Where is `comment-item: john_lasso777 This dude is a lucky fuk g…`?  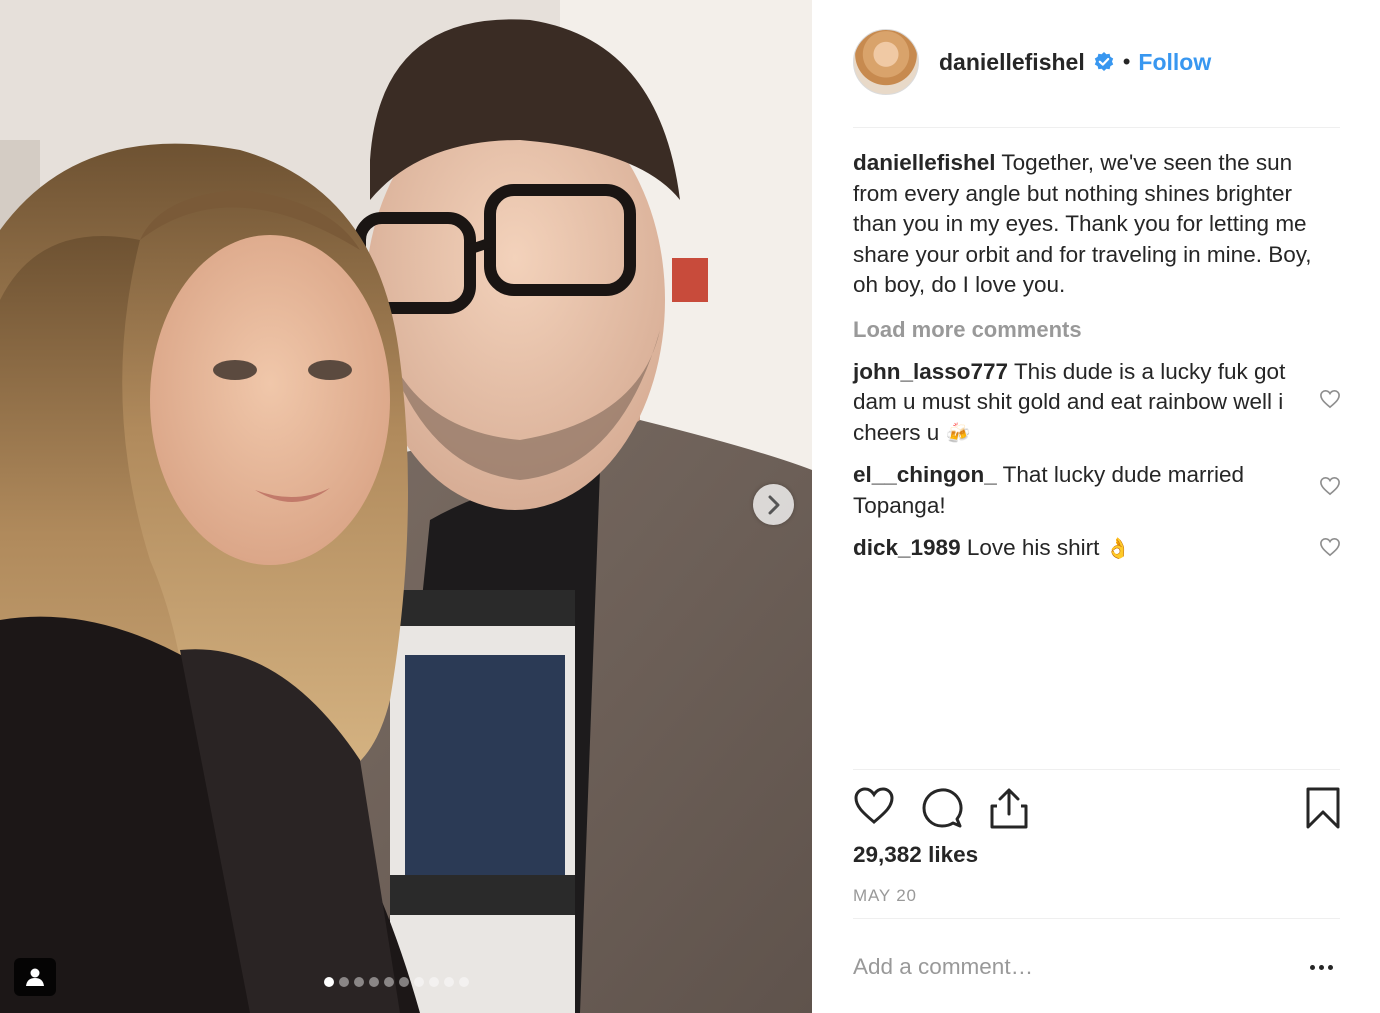
comment-item: john_lasso777 This dude is a lucky fuk g… is located at coordinates (1096, 403).